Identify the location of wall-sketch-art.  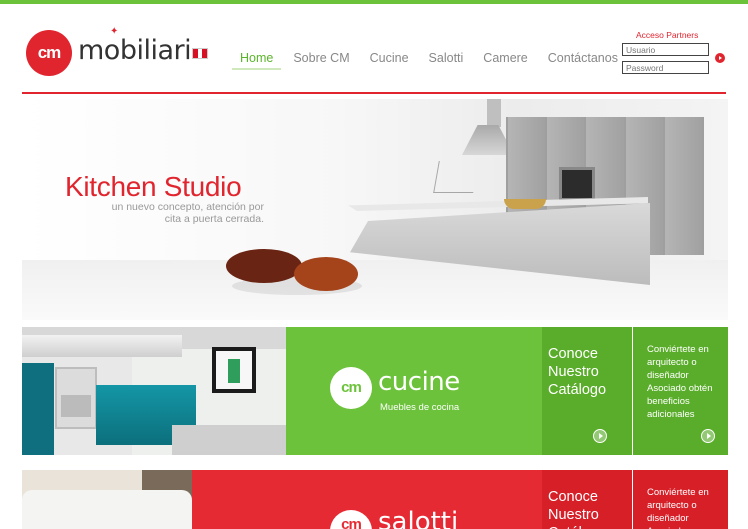
(456, 177).